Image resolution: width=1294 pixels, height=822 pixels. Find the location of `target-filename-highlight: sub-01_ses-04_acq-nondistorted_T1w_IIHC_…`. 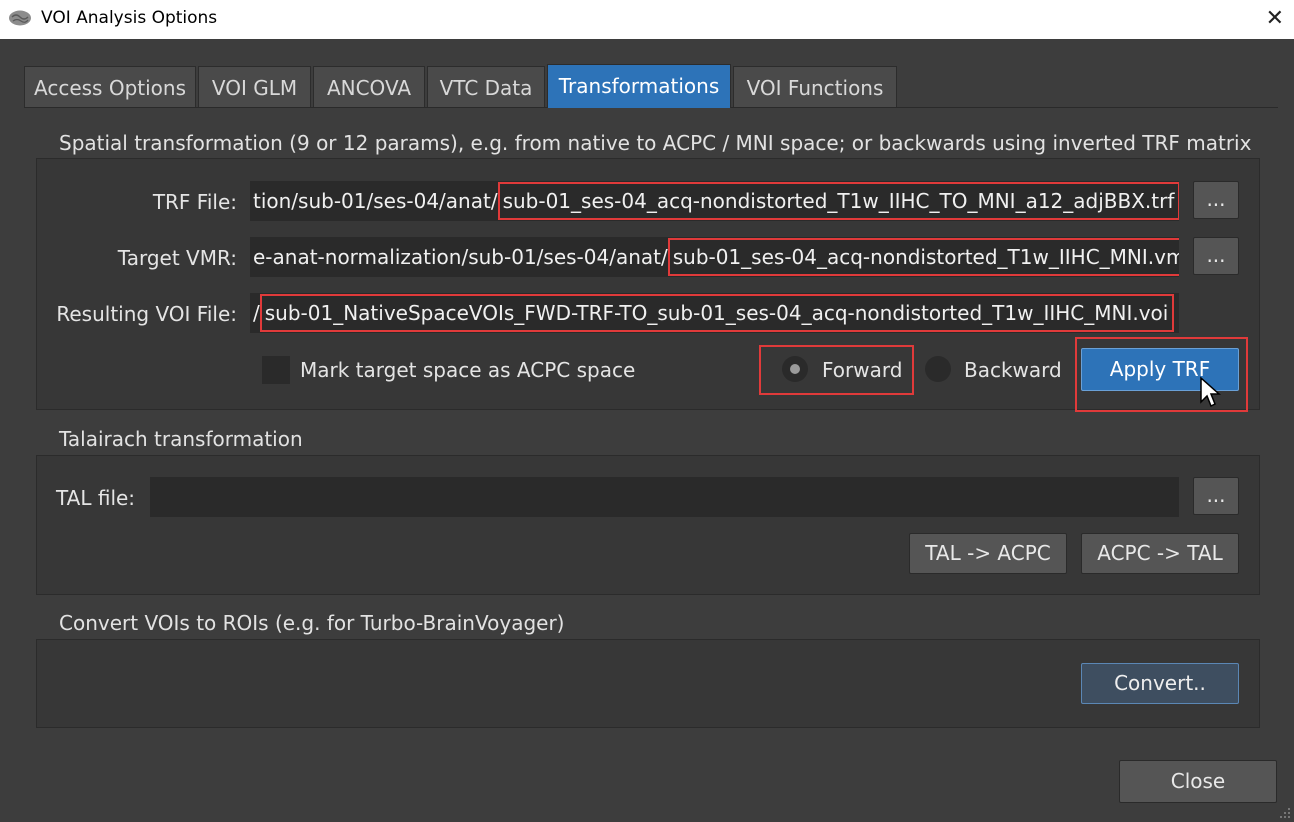

target-filename-highlight: sub-01_ses-04_acq-nondistorted_T1w_IIHC_… is located at coordinates (923, 257).